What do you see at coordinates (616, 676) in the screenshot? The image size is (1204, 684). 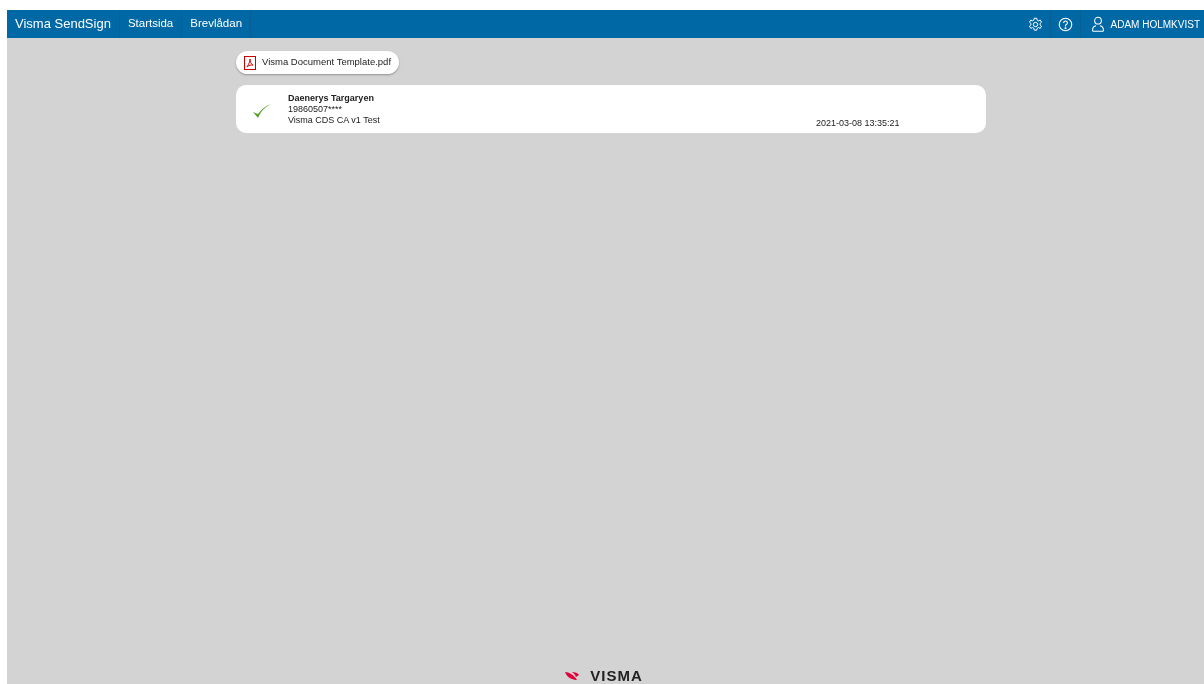 I see `logo-text: VISMA` at bounding box center [616, 676].